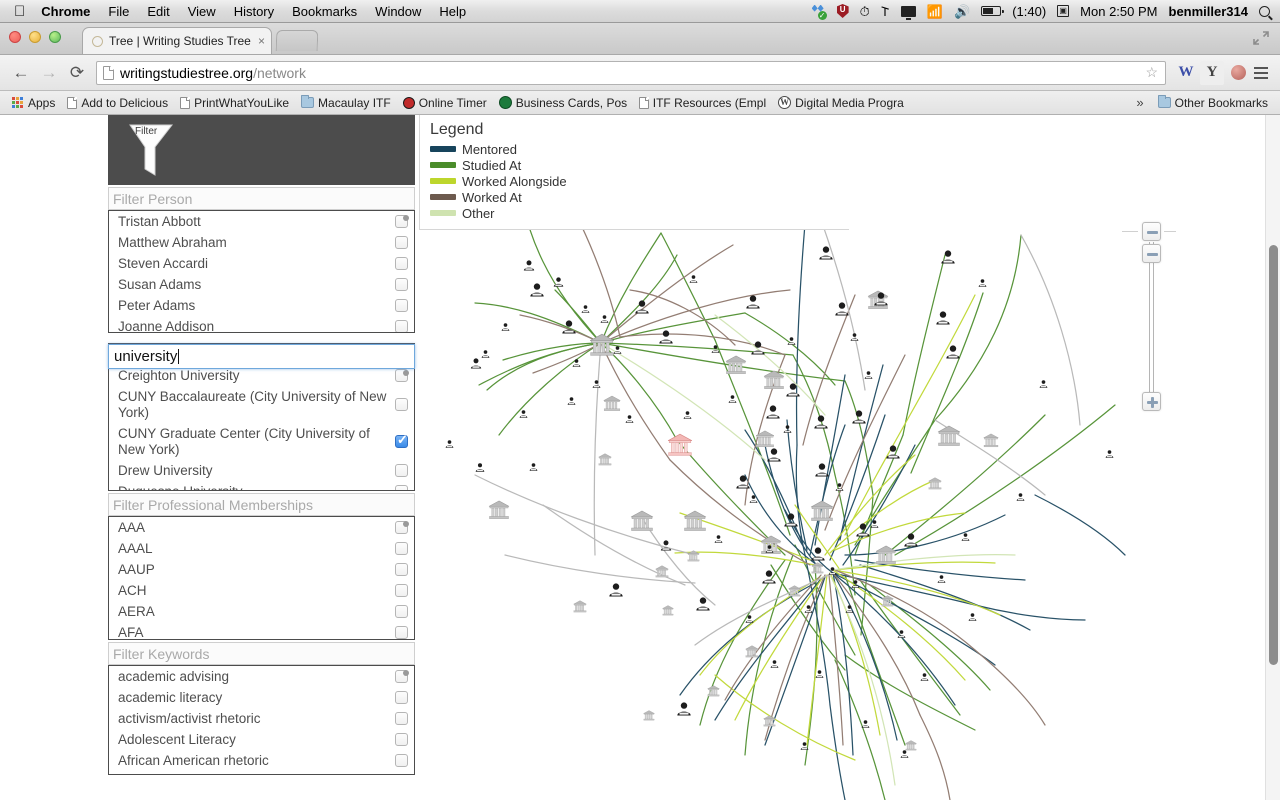  What do you see at coordinates (261, 569) in the screenshot?
I see `list-item: AAUP` at bounding box center [261, 569].